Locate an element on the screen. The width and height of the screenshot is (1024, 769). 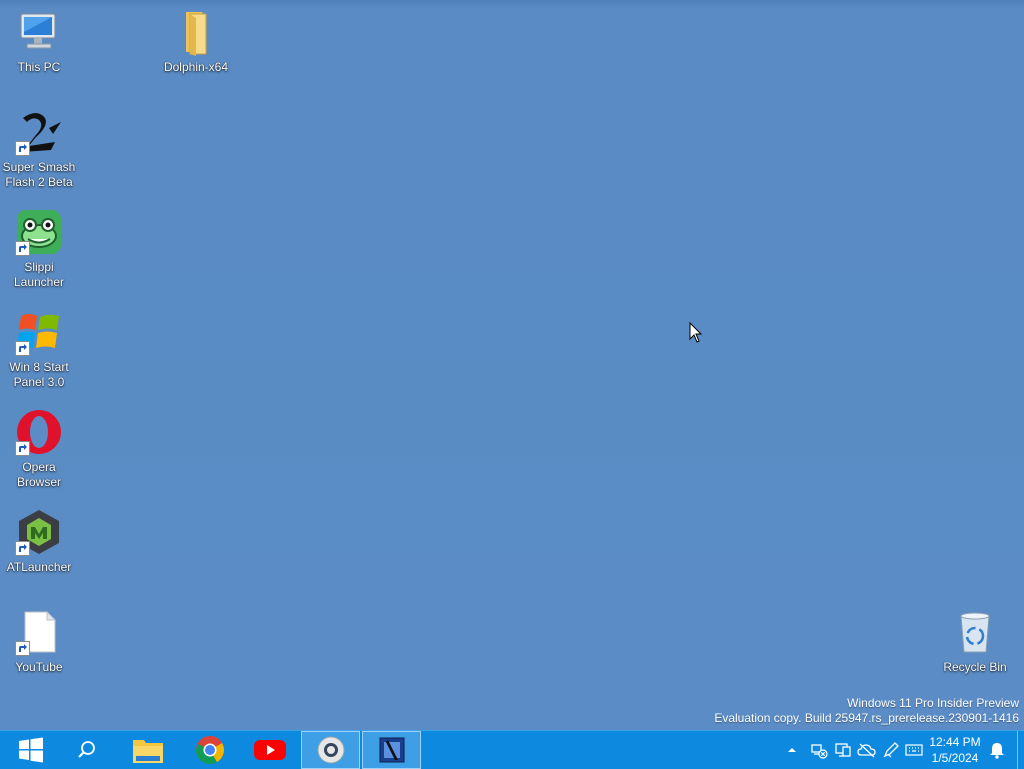
desktop-icon-atlauncher: ATLauncher is located at coordinates (39, 541).